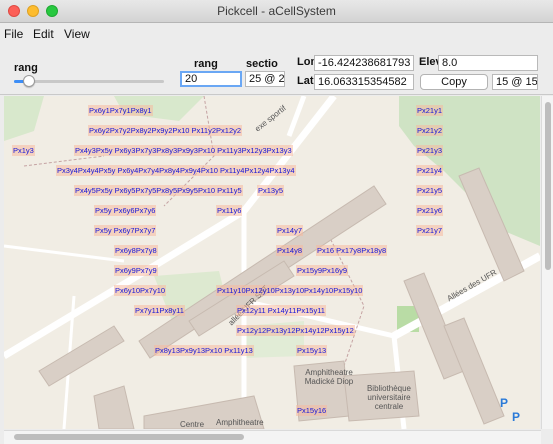  I want to click on cell-label: Px14y8, so click(290, 250).